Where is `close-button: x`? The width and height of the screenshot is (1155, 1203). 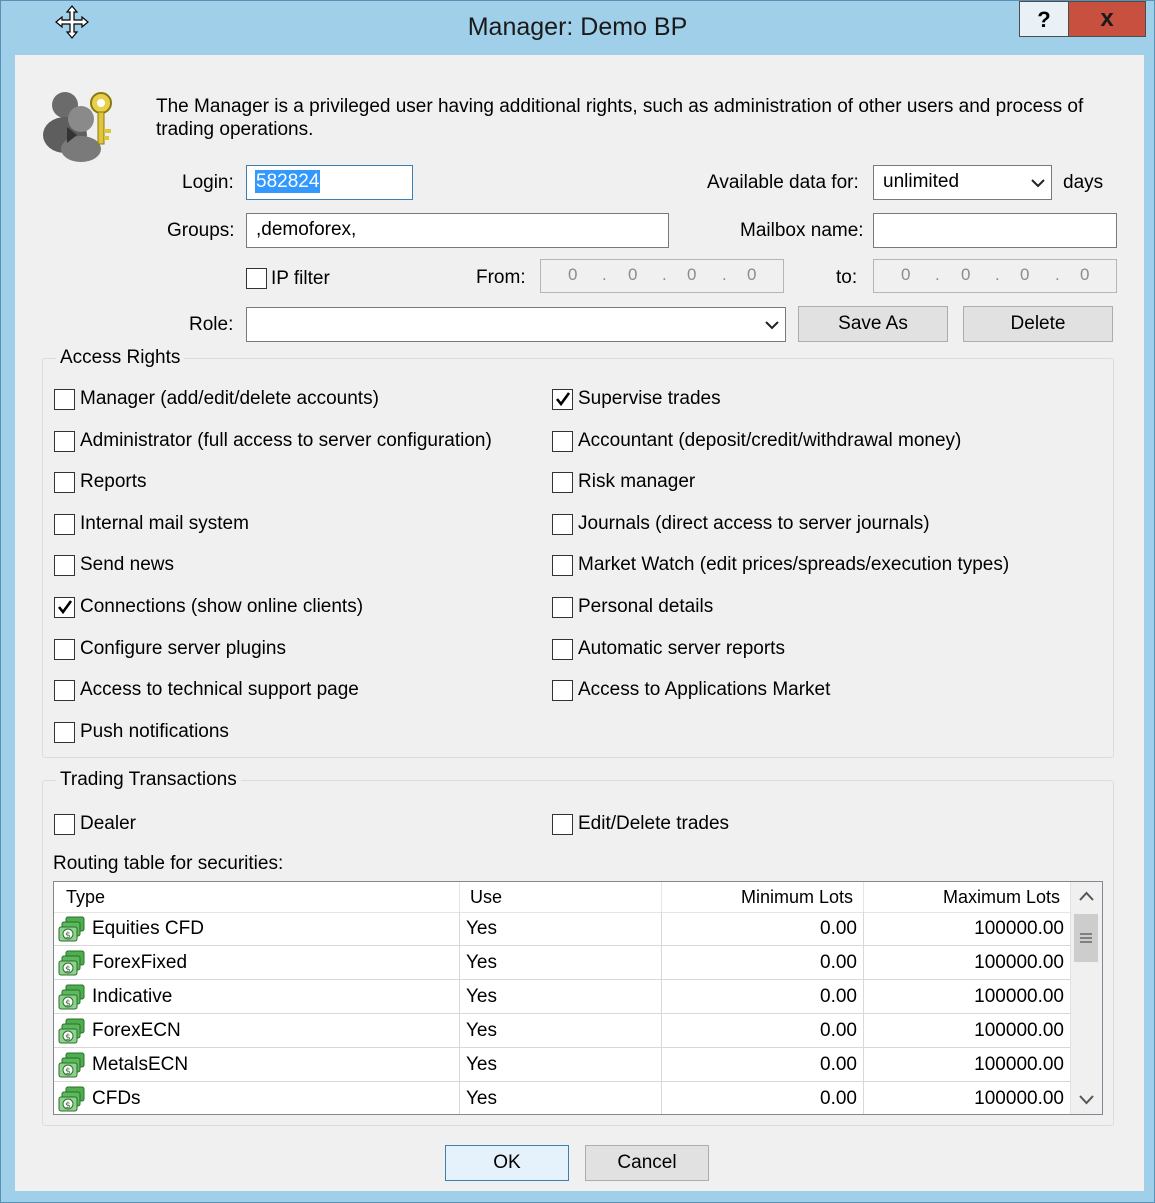 close-button: x is located at coordinates (1107, 19).